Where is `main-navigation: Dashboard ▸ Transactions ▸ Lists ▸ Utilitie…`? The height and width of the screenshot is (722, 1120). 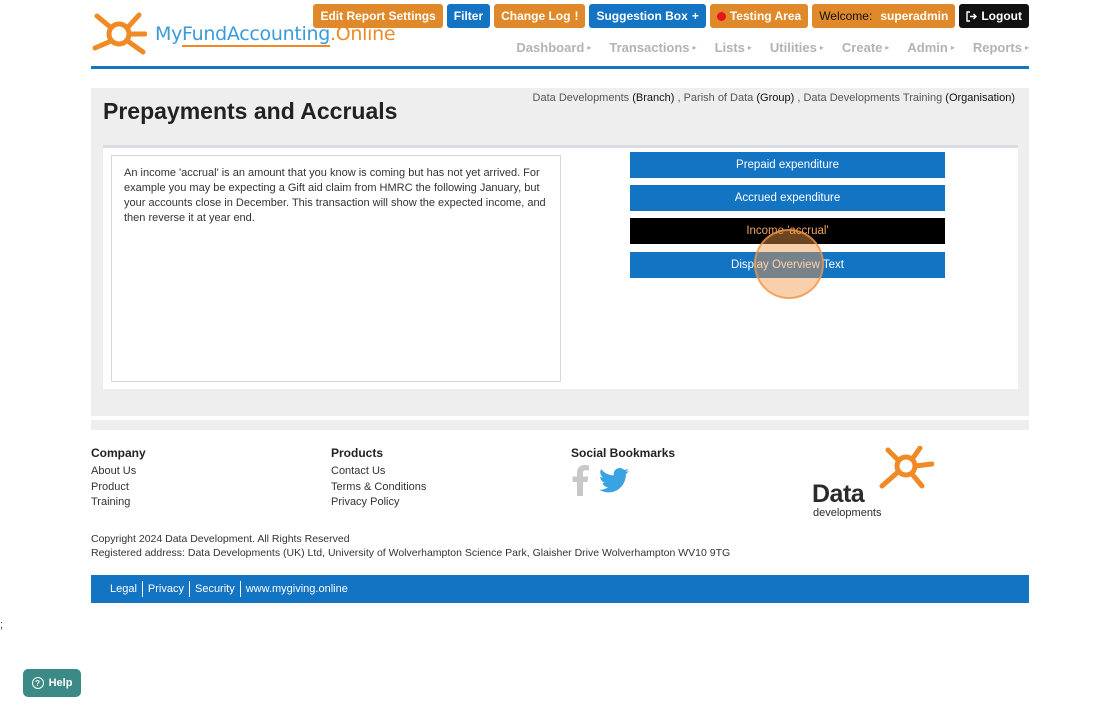
main-navigation: Dashboard ▸ Transactions ▸ Lists ▸ Utilitie… is located at coordinates (772, 47).